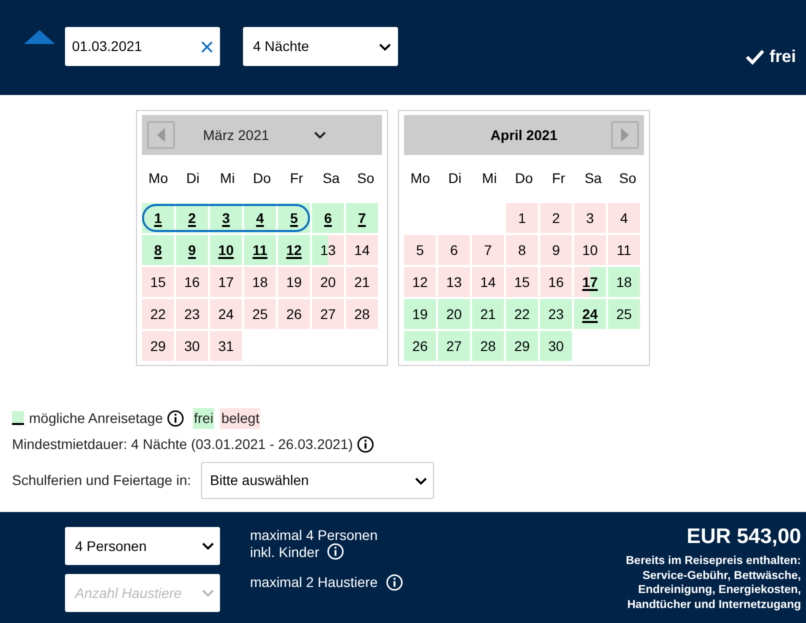 Image resolution: width=806 pixels, height=623 pixels. What do you see at coordinates (713, 583) in the screenshot?
I see `included-services-text: Bereits im Reisepreis enthalten: Service-Gebühr, Bettwäsche, Endreinigung, Energiekosten, Handtücher und Internetzugang` at bounding box center [713, 583].